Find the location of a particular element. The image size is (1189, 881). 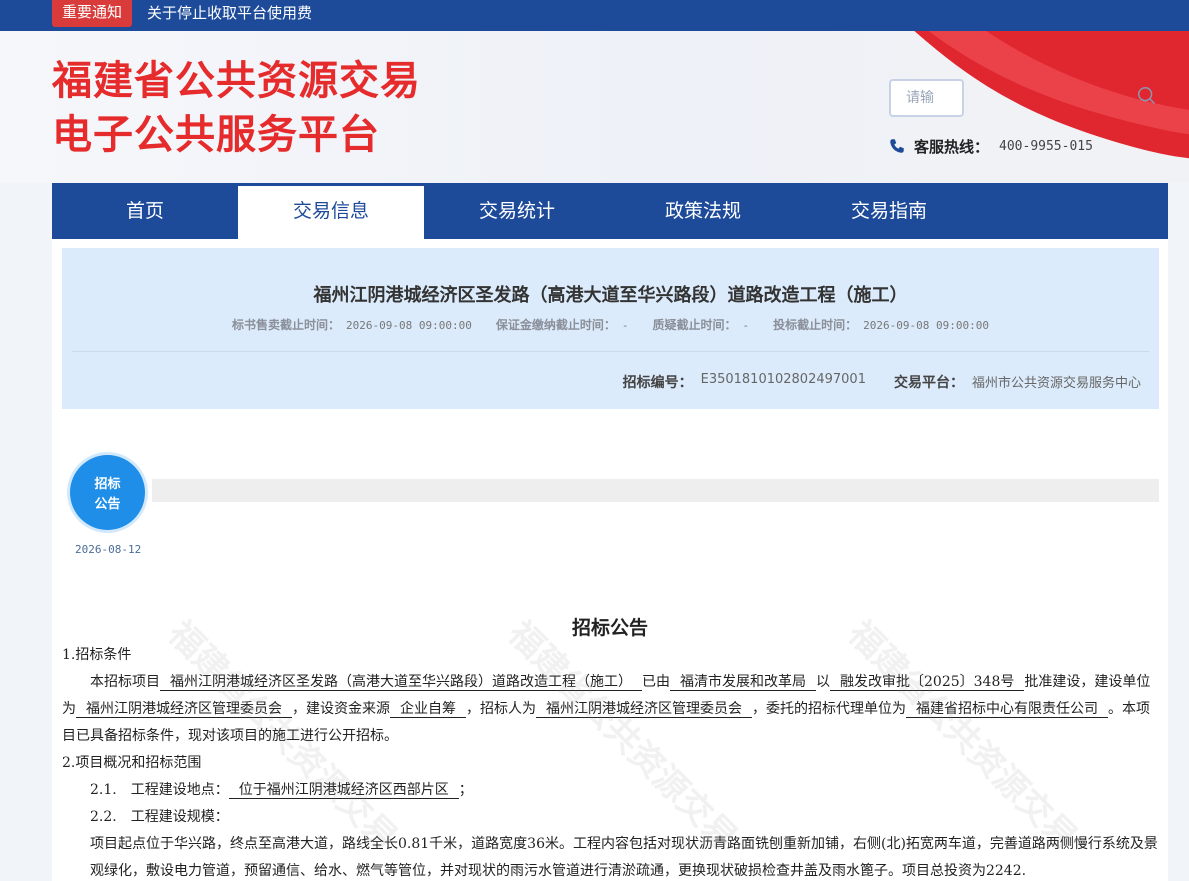

hotline: 客服热线： 400-9955-015 is located at coordinates (990, 146).